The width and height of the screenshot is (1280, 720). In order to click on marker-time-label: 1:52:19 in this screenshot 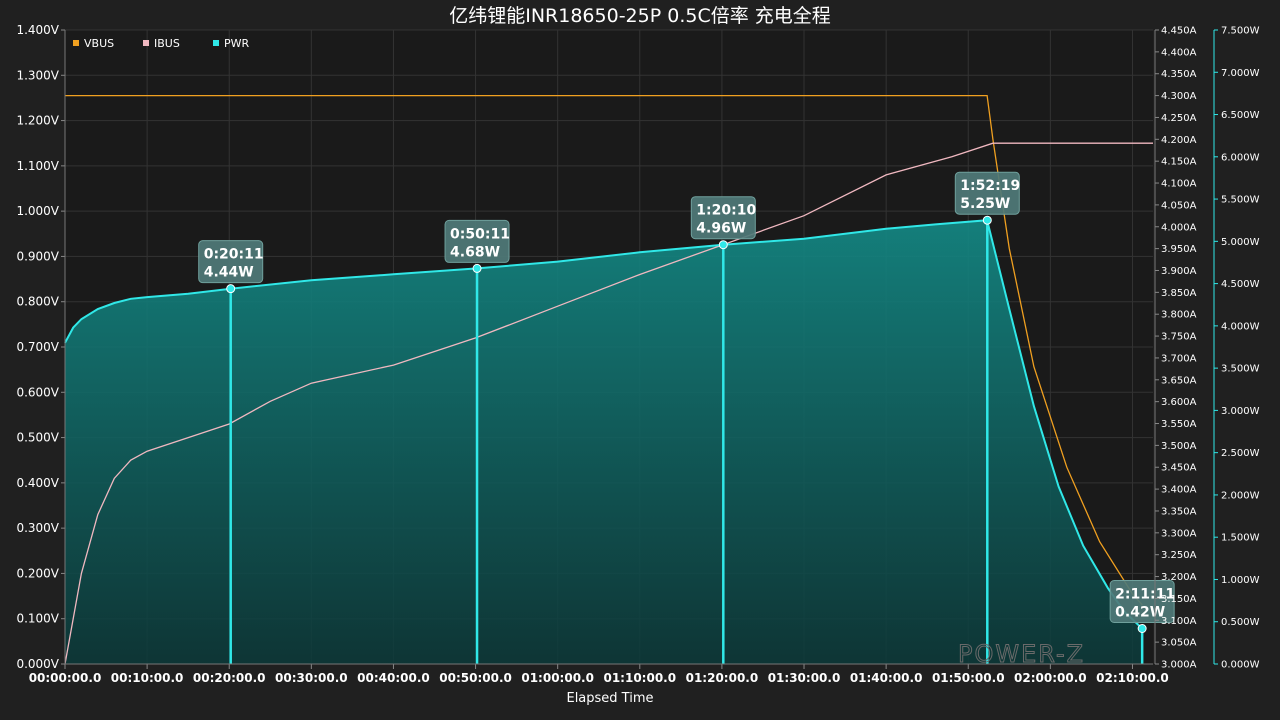, I will do `click(990, 186)`.